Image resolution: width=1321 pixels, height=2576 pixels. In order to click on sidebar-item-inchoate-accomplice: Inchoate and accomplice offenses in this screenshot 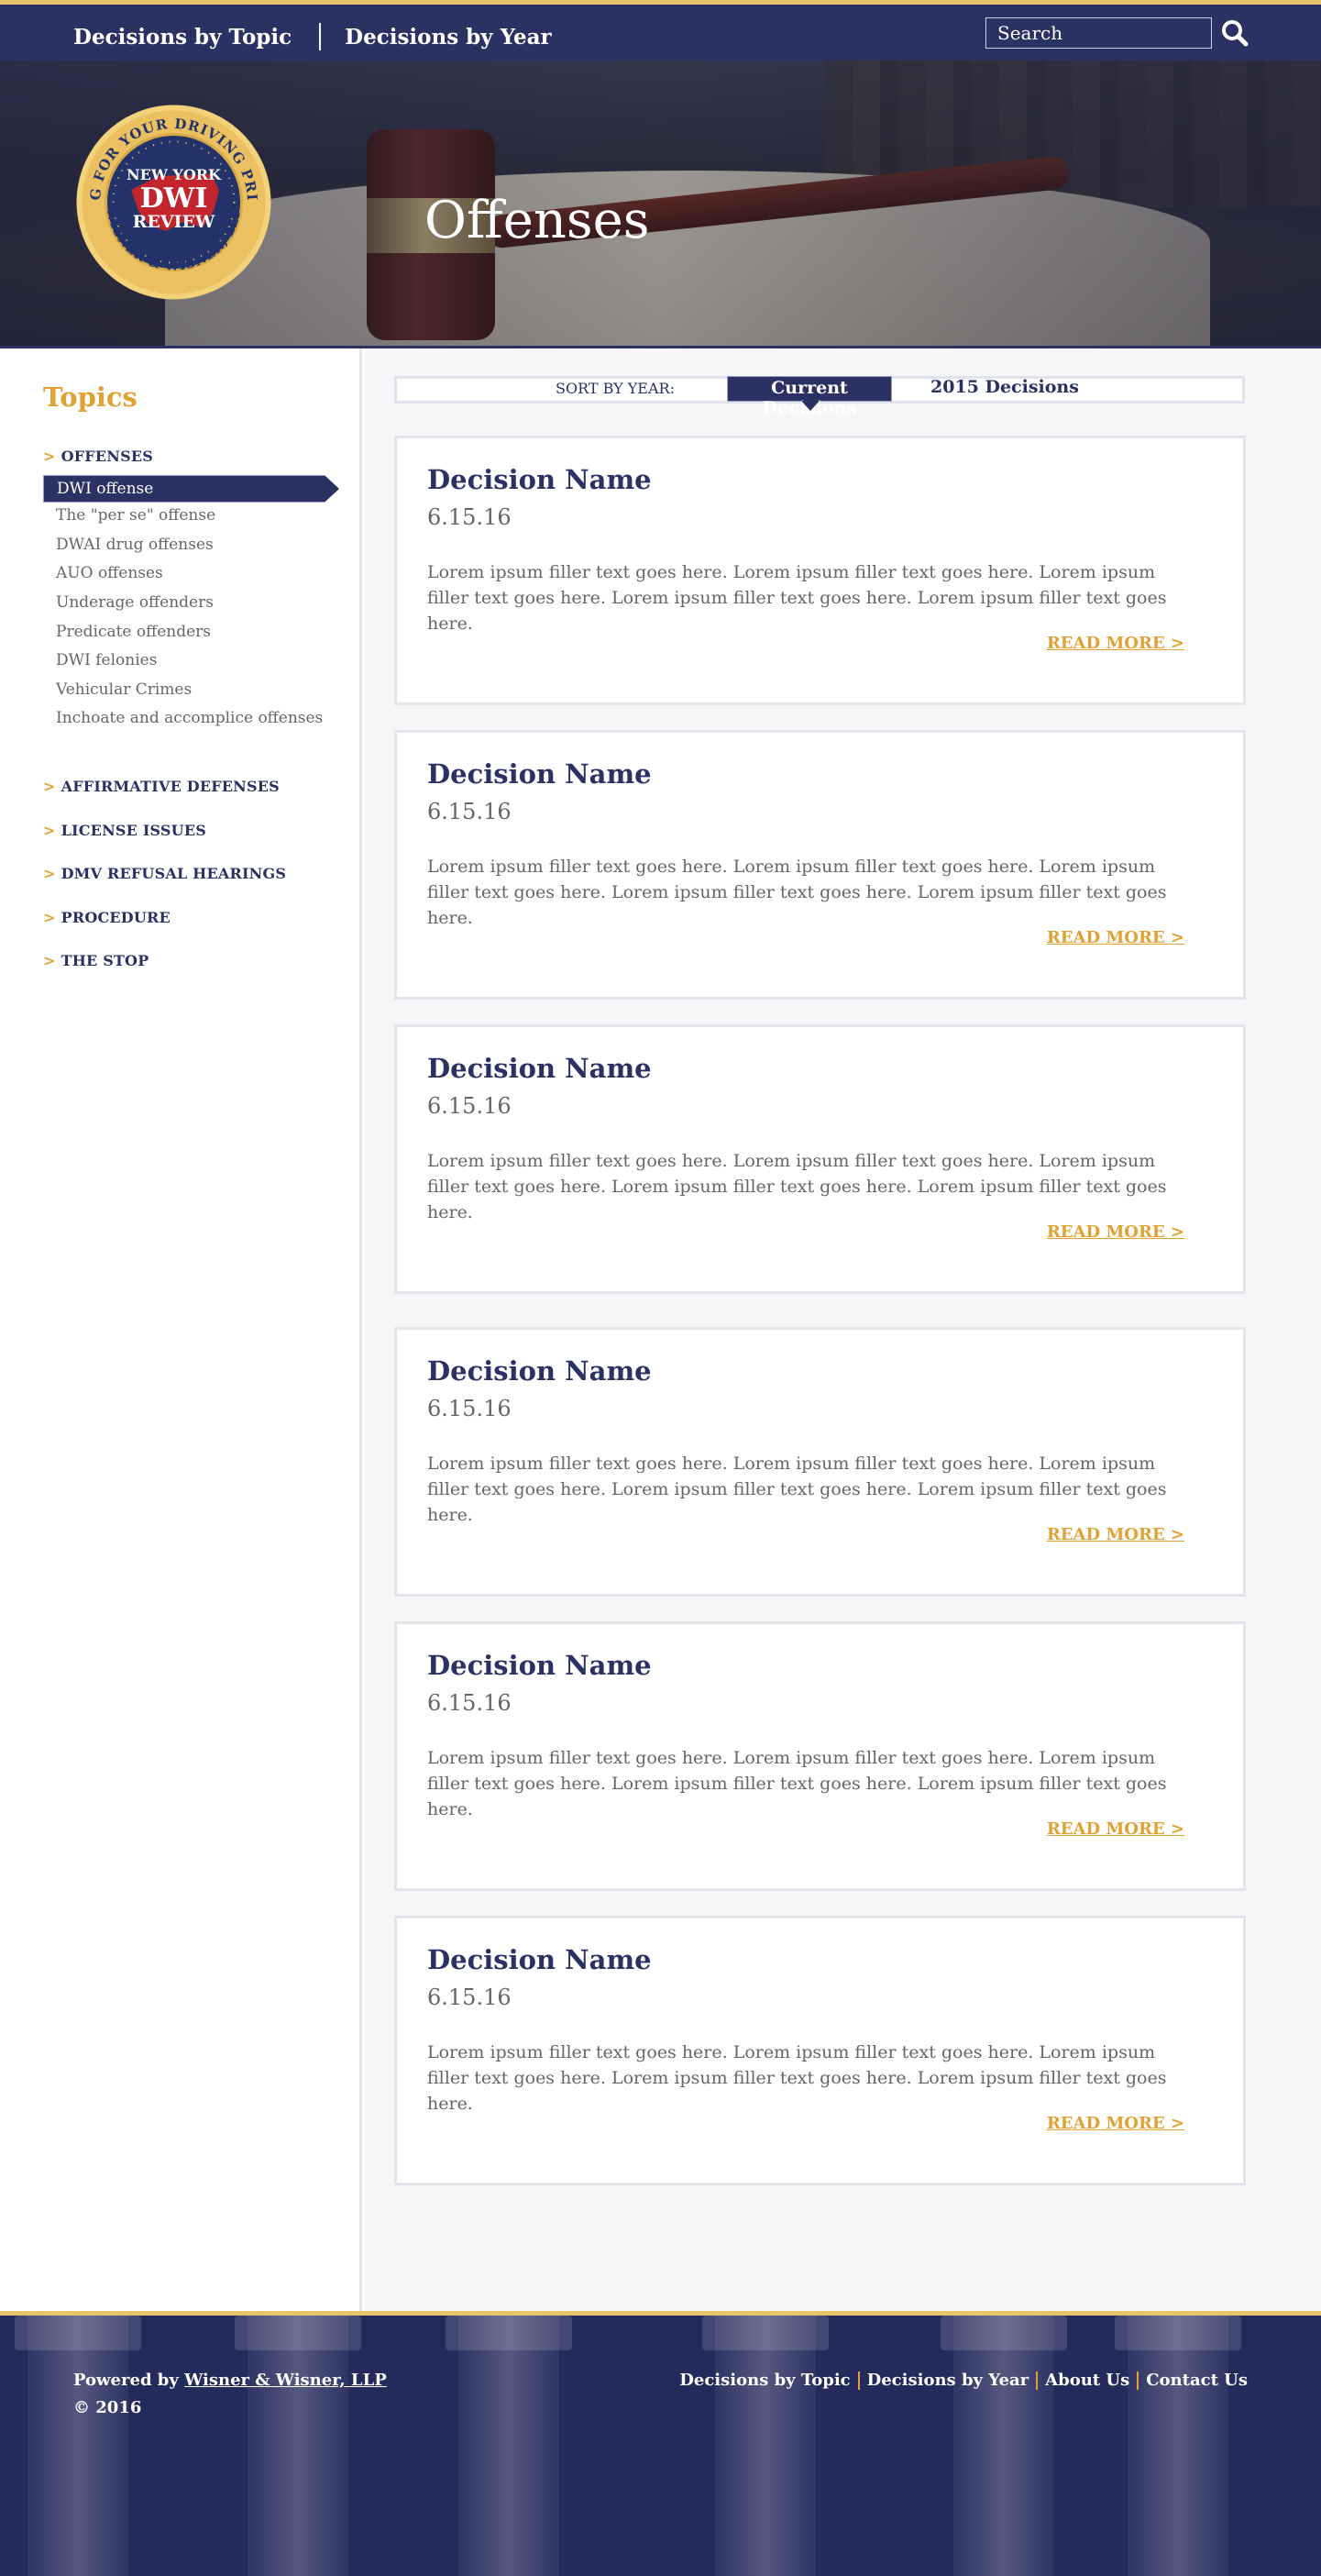, I will do `click(189, 718)`.